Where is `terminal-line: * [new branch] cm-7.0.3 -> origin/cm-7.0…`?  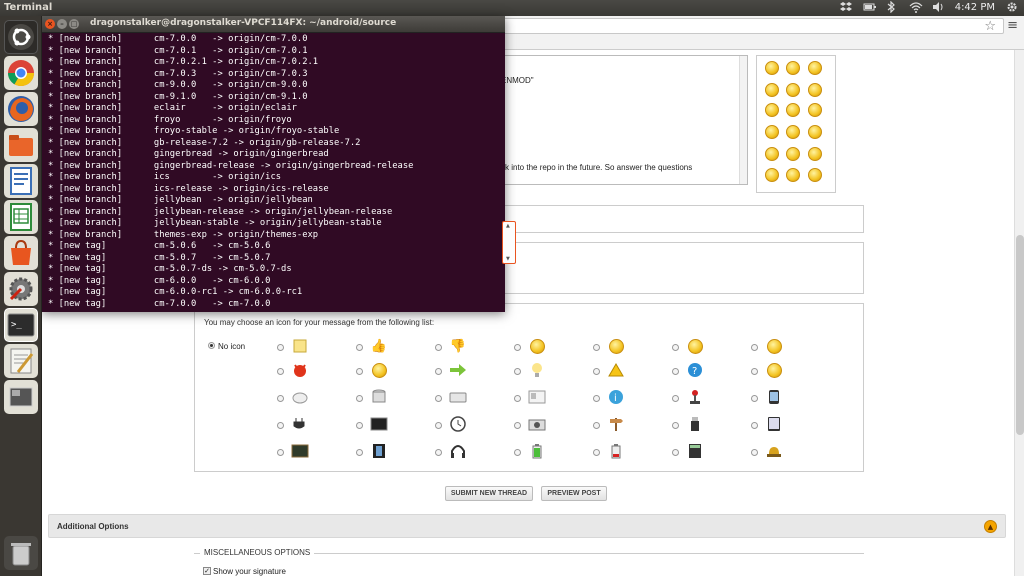
terminal-line: * [new branch] cm-7.0.3 -> origin/cm-7.0… is located at coordinates (178, 73).